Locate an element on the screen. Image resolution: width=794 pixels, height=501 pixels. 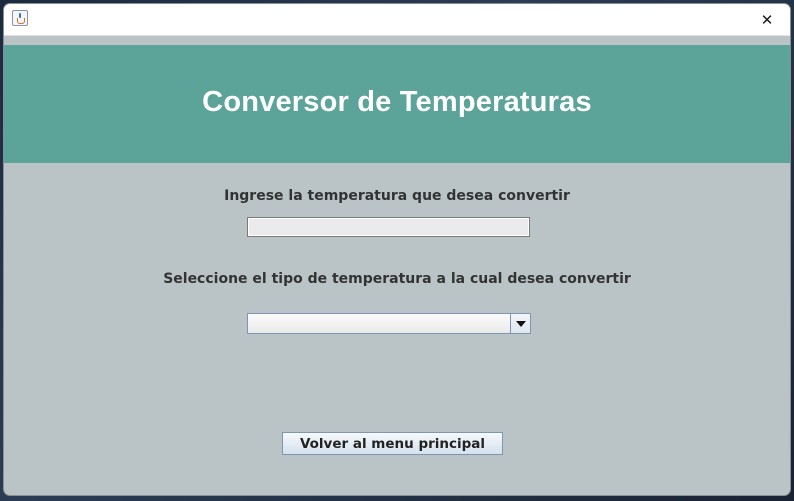
back-to-menu-button: Volver al menu principal is located at coordinates (392, 443).